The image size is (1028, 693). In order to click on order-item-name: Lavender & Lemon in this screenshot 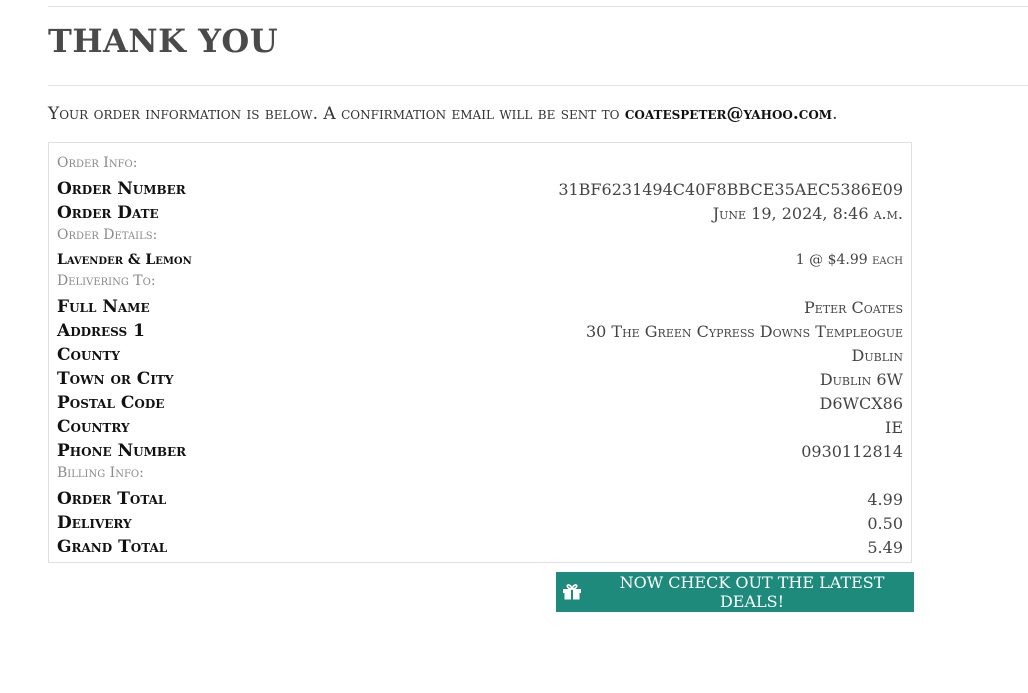, I will do `click(124, 260)`.